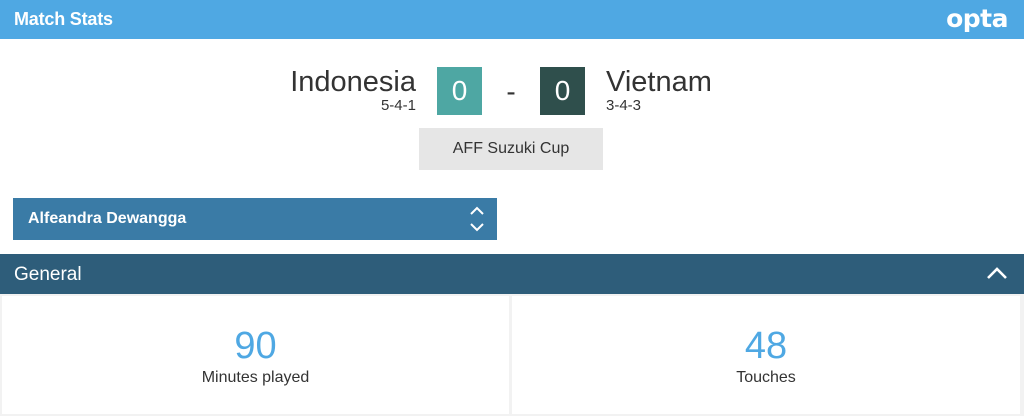 The width and height of the screenshot is (1024, 416). I want to click on home-team-name: Indonesia, so click(353, 82).